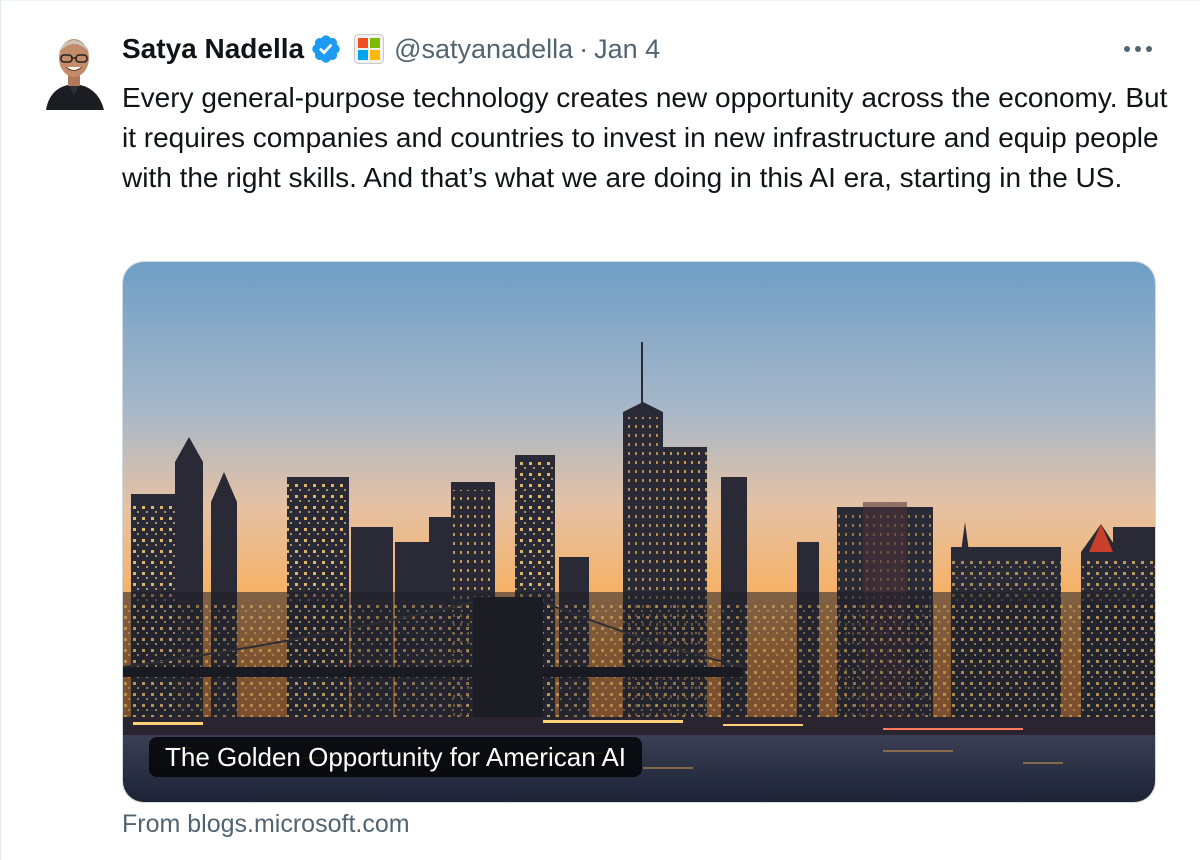 The width and height of the screenshot is (1200, 860). What do you see at coordinates (213, 49) in the screenshot?
I see `author-name: Satya Nadella` at bounding box center [213, 49].